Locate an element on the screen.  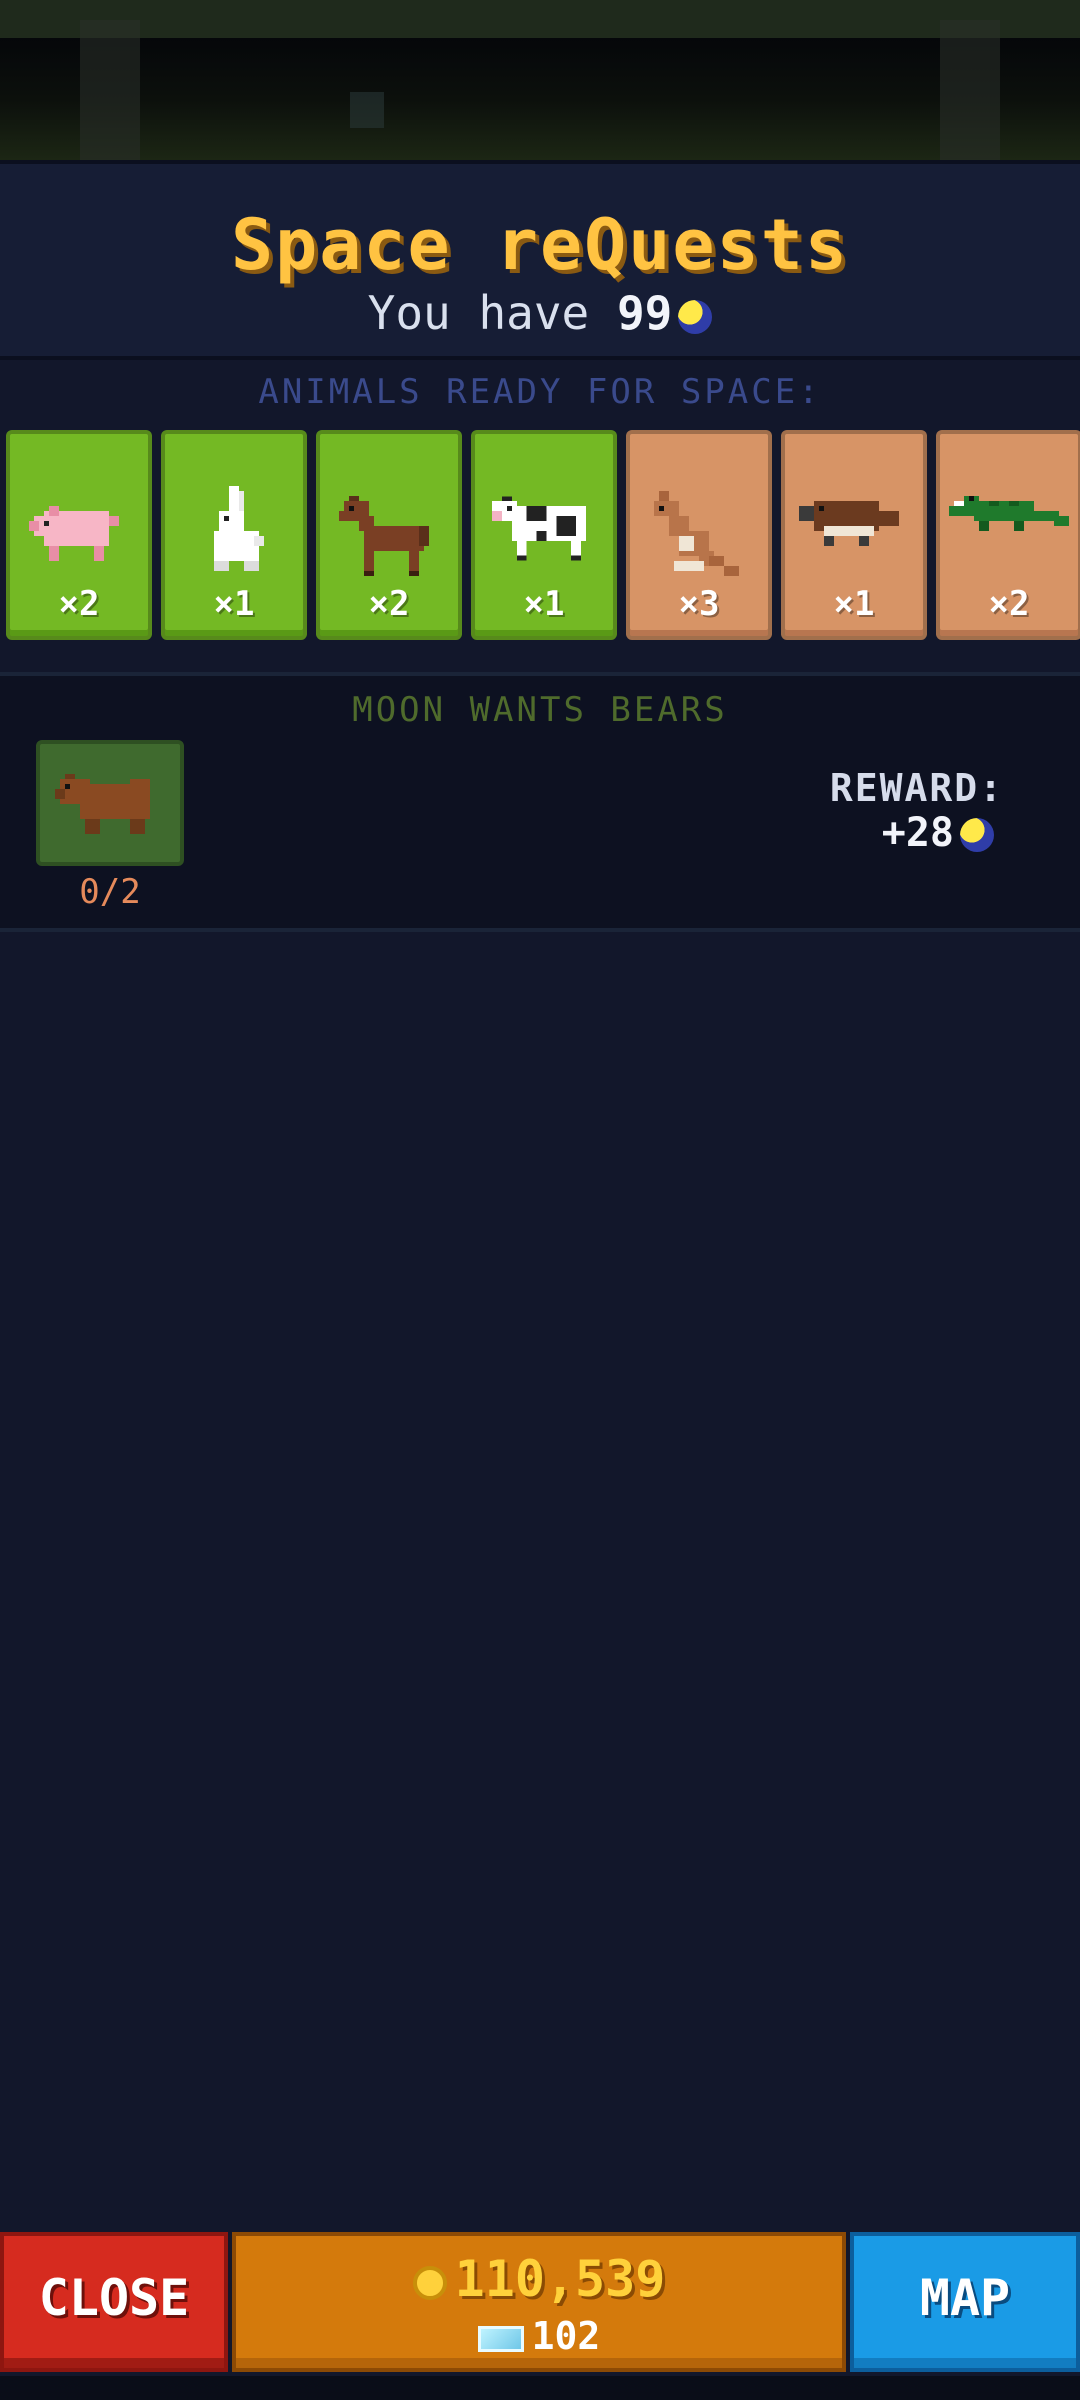
animal-card-horse: ×2 is located at coordinates (389, 535).